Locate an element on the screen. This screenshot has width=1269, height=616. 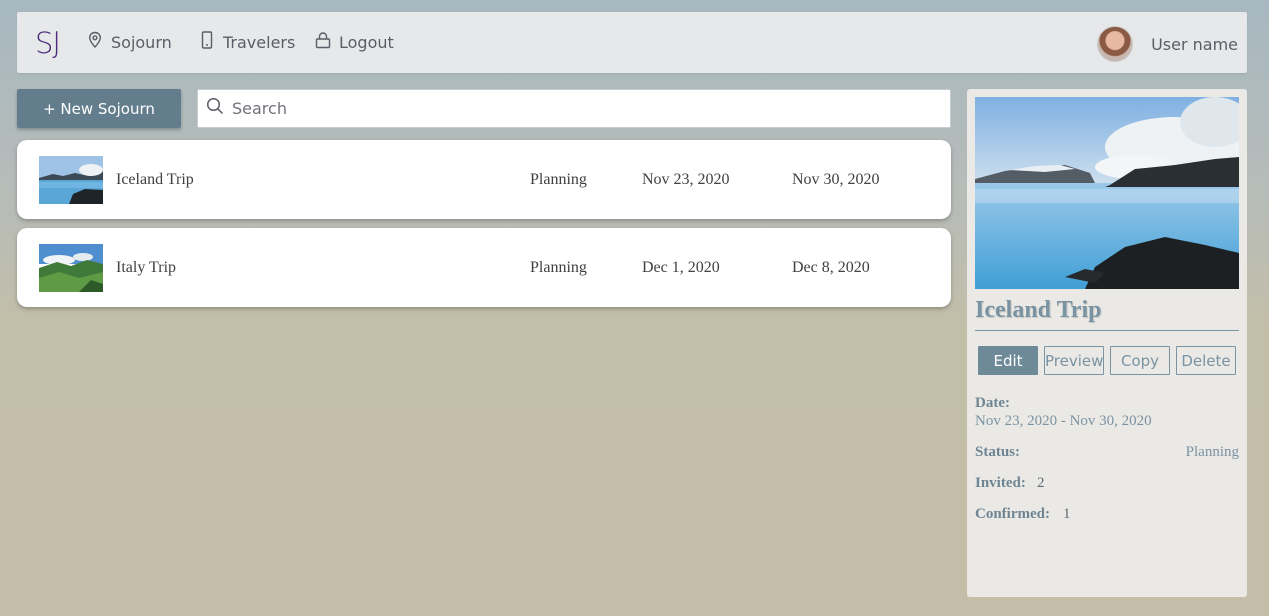
trip-name: Iceland Trip is located at coordinates (155, 179).